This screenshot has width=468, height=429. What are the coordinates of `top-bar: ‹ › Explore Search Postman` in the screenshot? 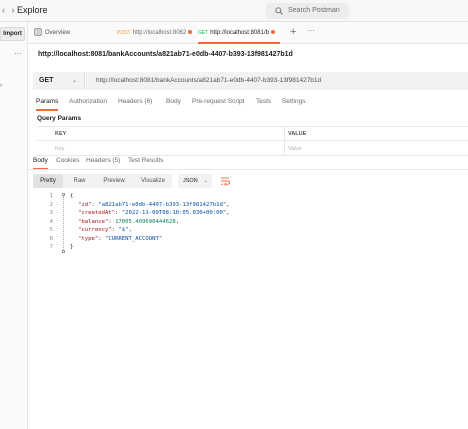 It's located at (234, 11).